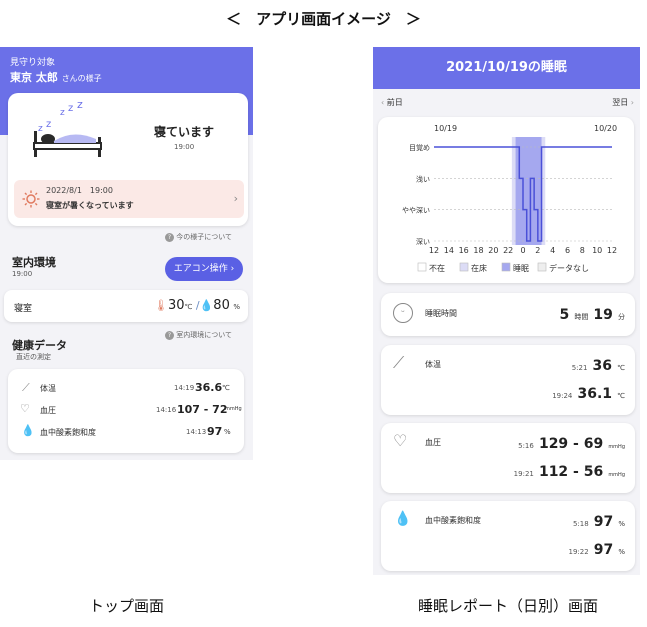 This screenshot has height=627, width=647. I want to click on x-tick-label: 18, so click(478, 250).